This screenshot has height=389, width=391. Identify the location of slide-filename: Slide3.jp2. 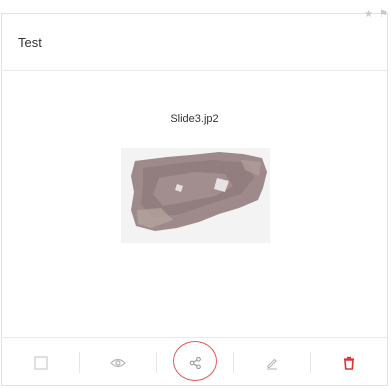
(194, 119).